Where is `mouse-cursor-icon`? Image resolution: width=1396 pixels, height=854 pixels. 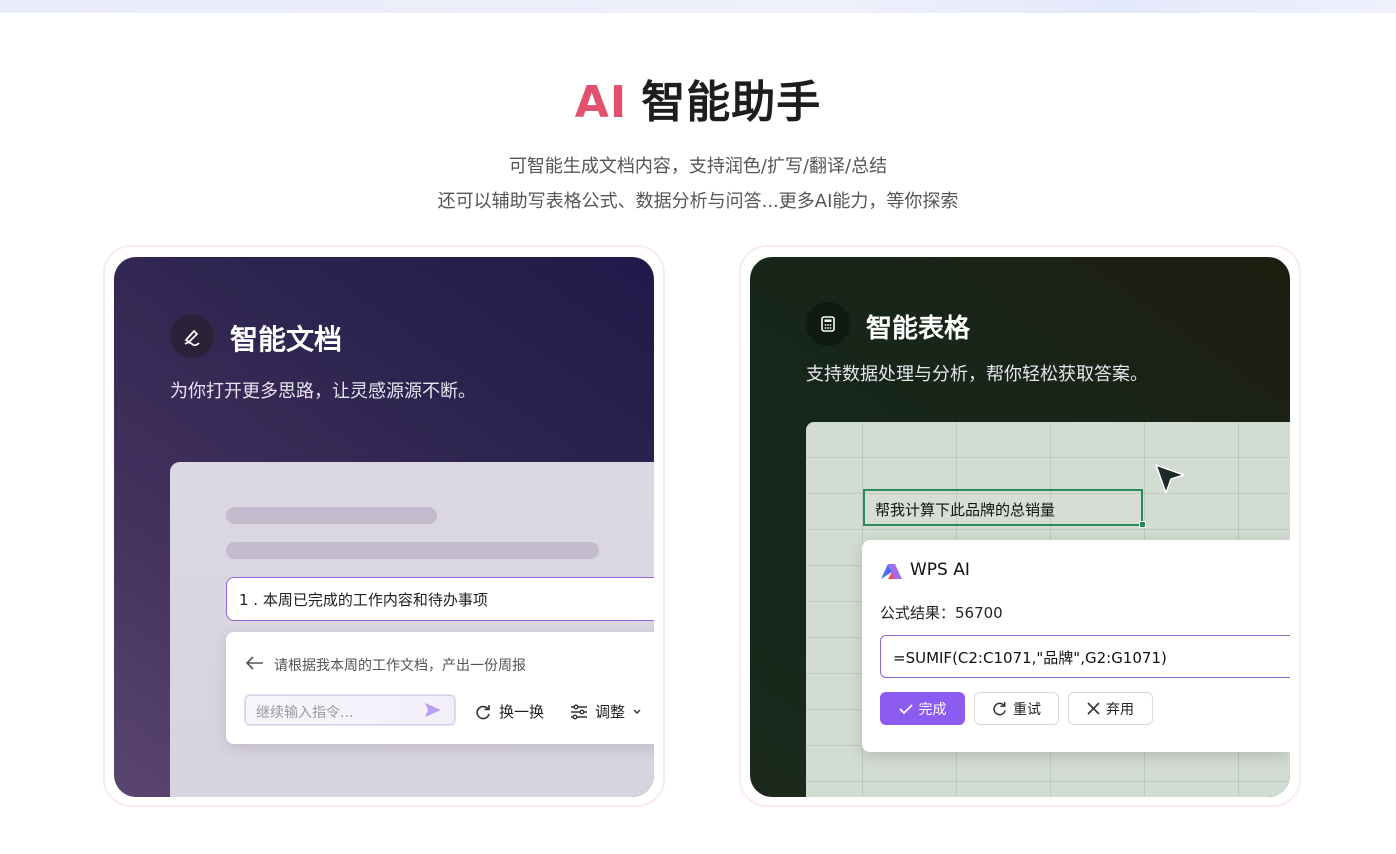
mouse-cursor-icon is located at coordinates (1170, 481).